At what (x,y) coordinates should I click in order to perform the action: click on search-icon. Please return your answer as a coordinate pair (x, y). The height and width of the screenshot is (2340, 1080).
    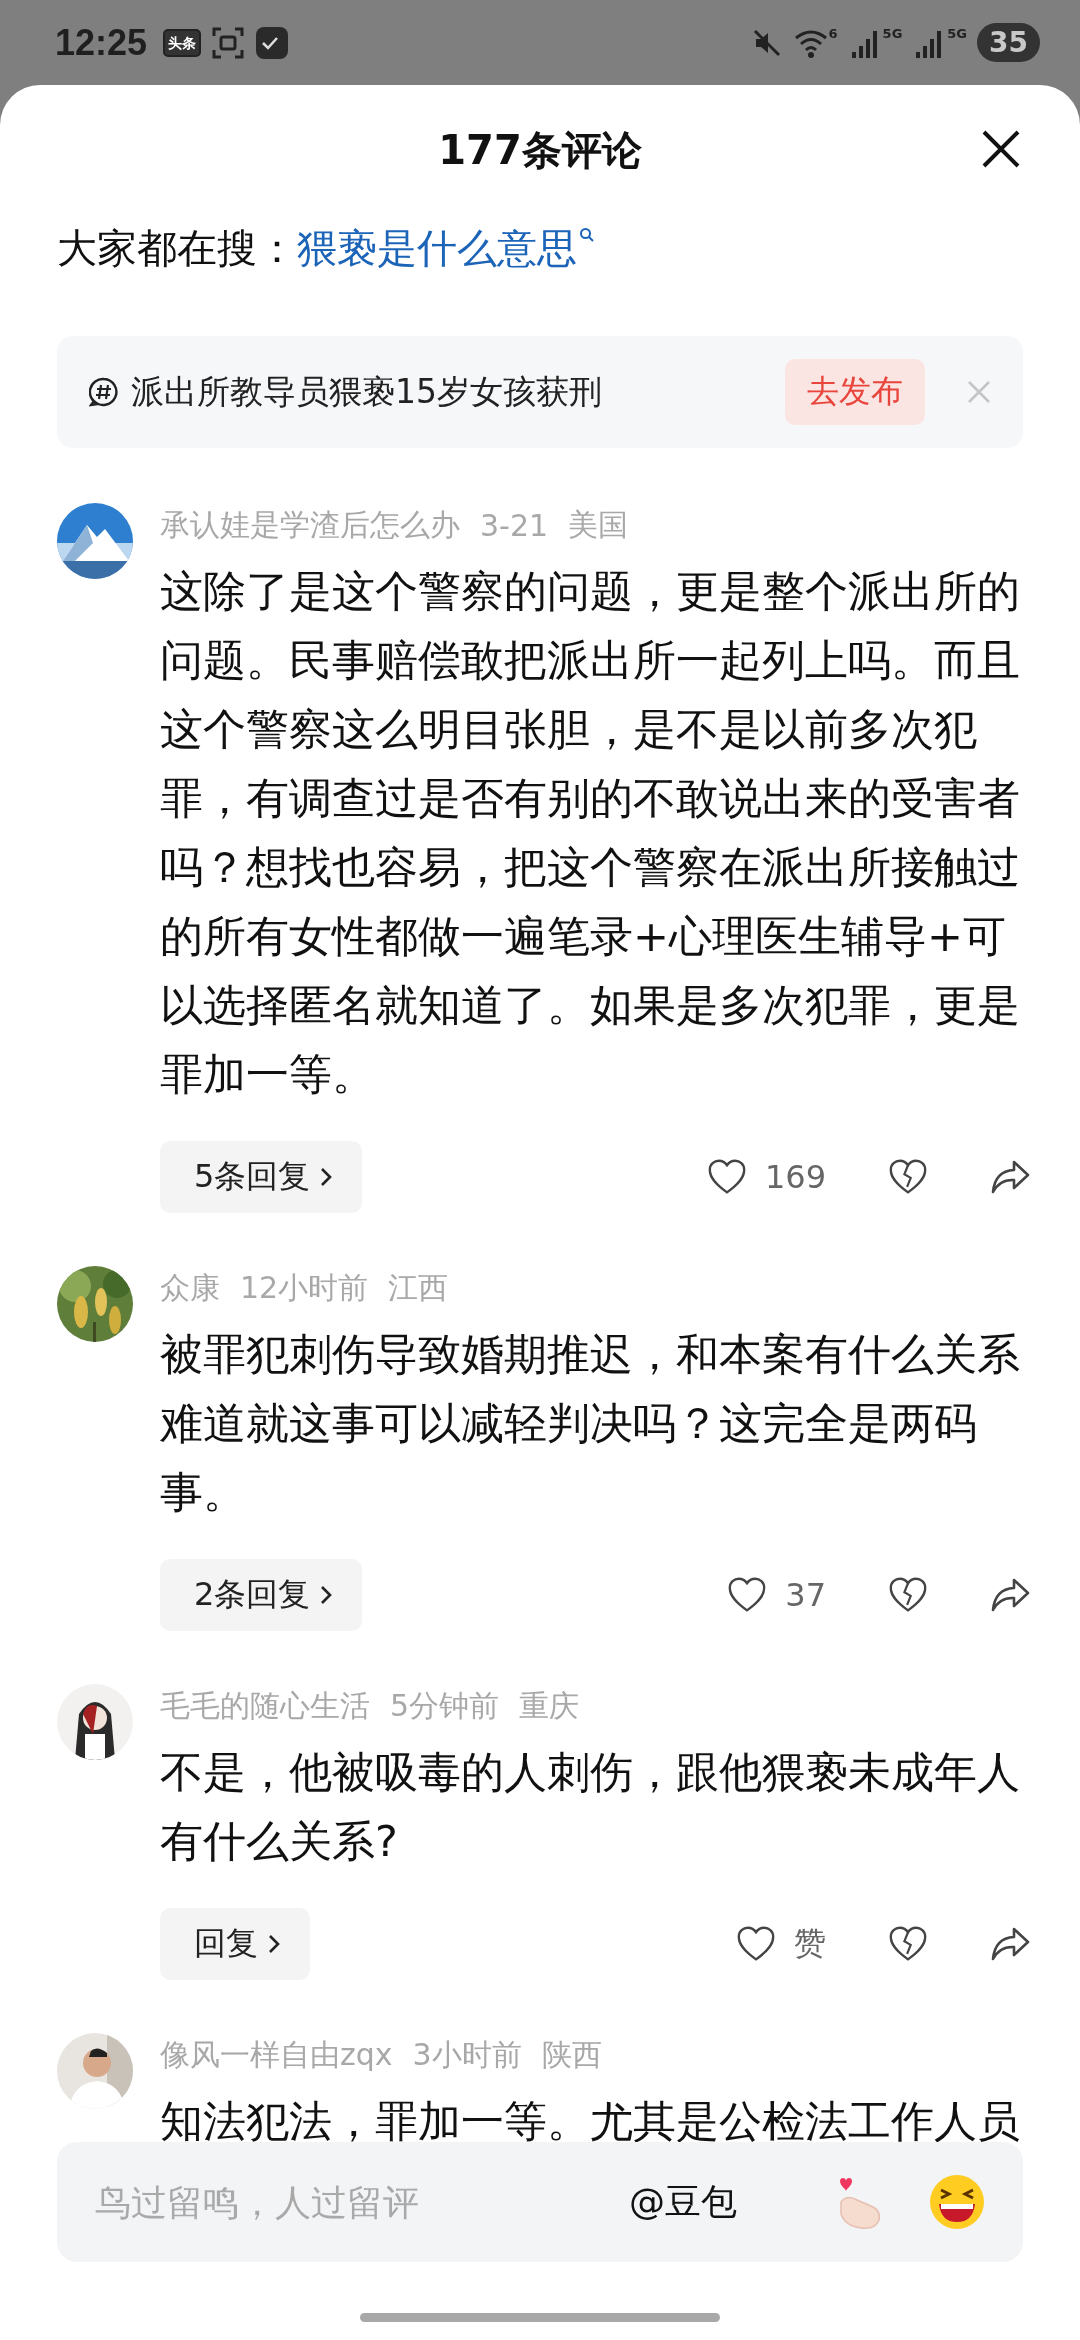
    Looking at the image, I should click on (587, 234).